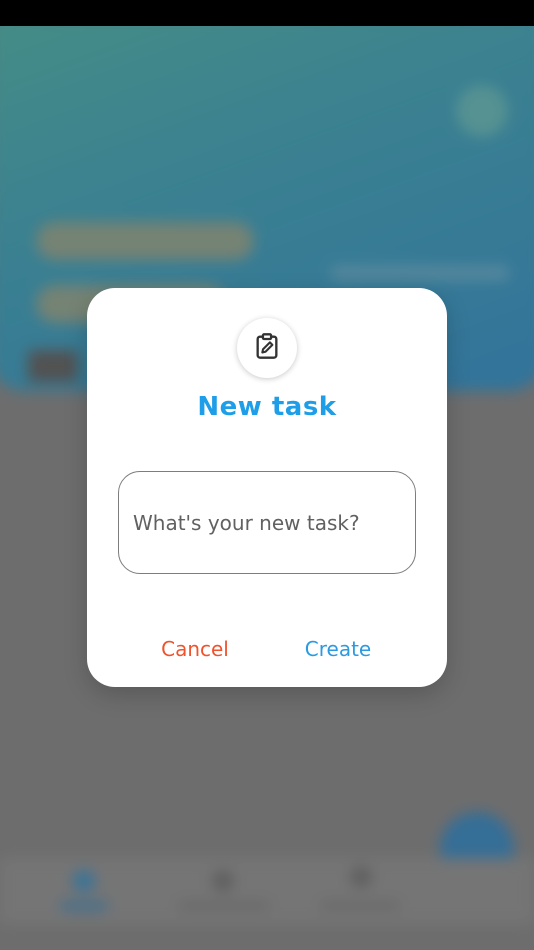  What do you see at coordinates (267, 522) in the screenshot?
I see `new-task-input` at bounding box center [267, 522].